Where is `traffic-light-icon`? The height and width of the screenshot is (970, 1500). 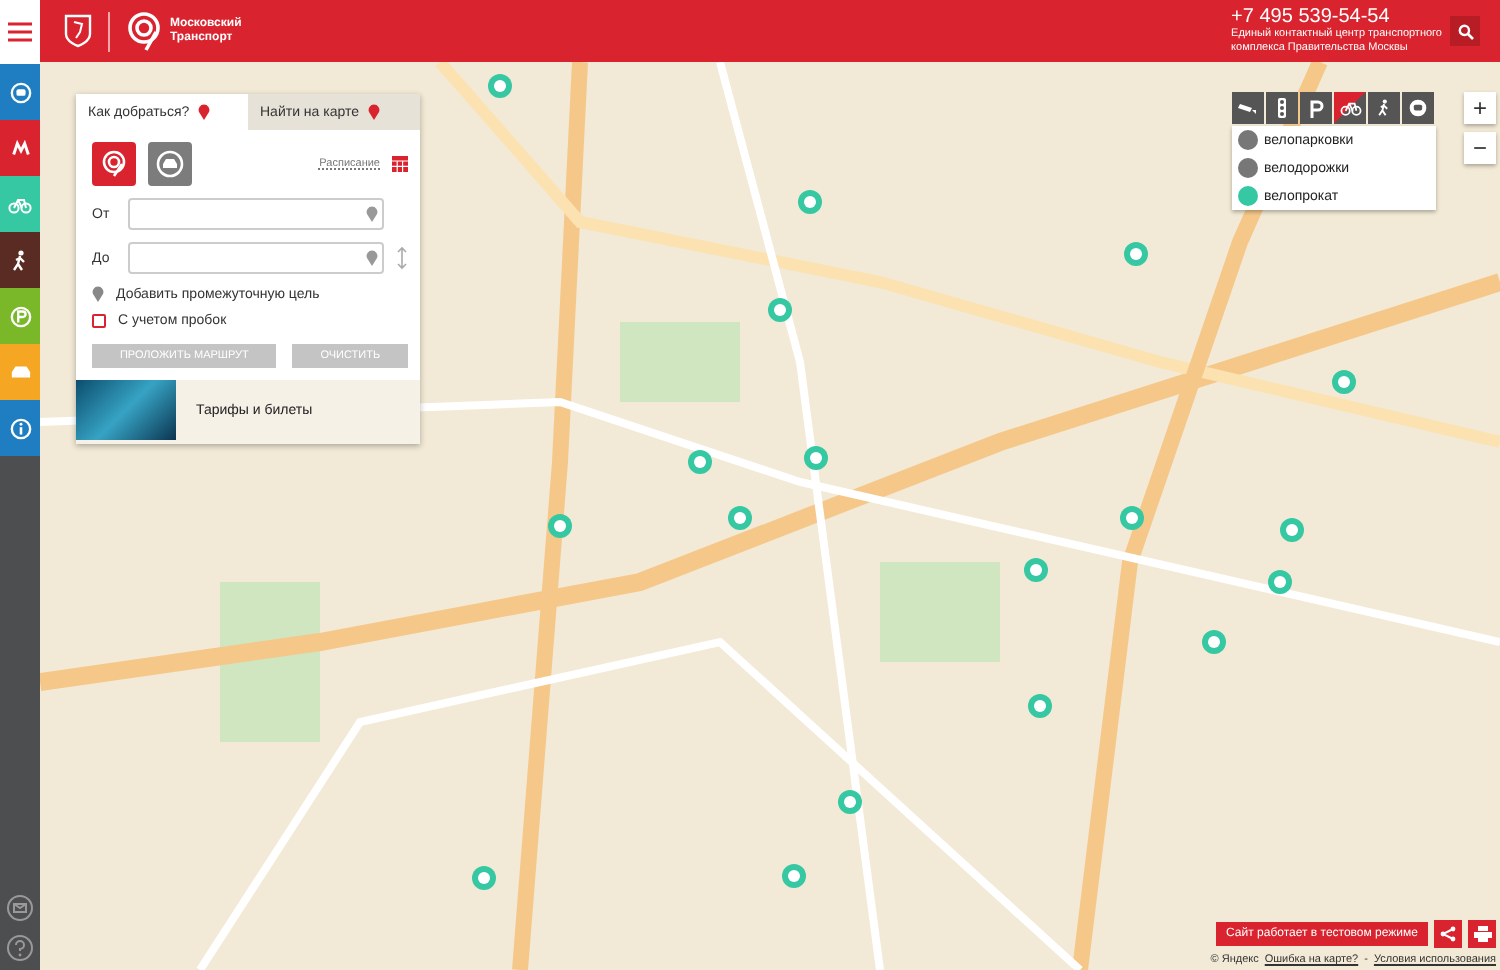 traffic-light-icon is located at coordinates (1282, 108).